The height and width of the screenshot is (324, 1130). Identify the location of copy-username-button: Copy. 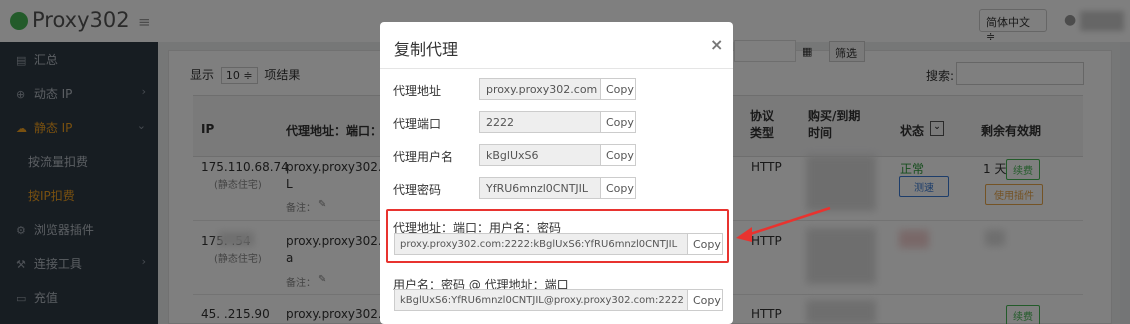
(618, 155).